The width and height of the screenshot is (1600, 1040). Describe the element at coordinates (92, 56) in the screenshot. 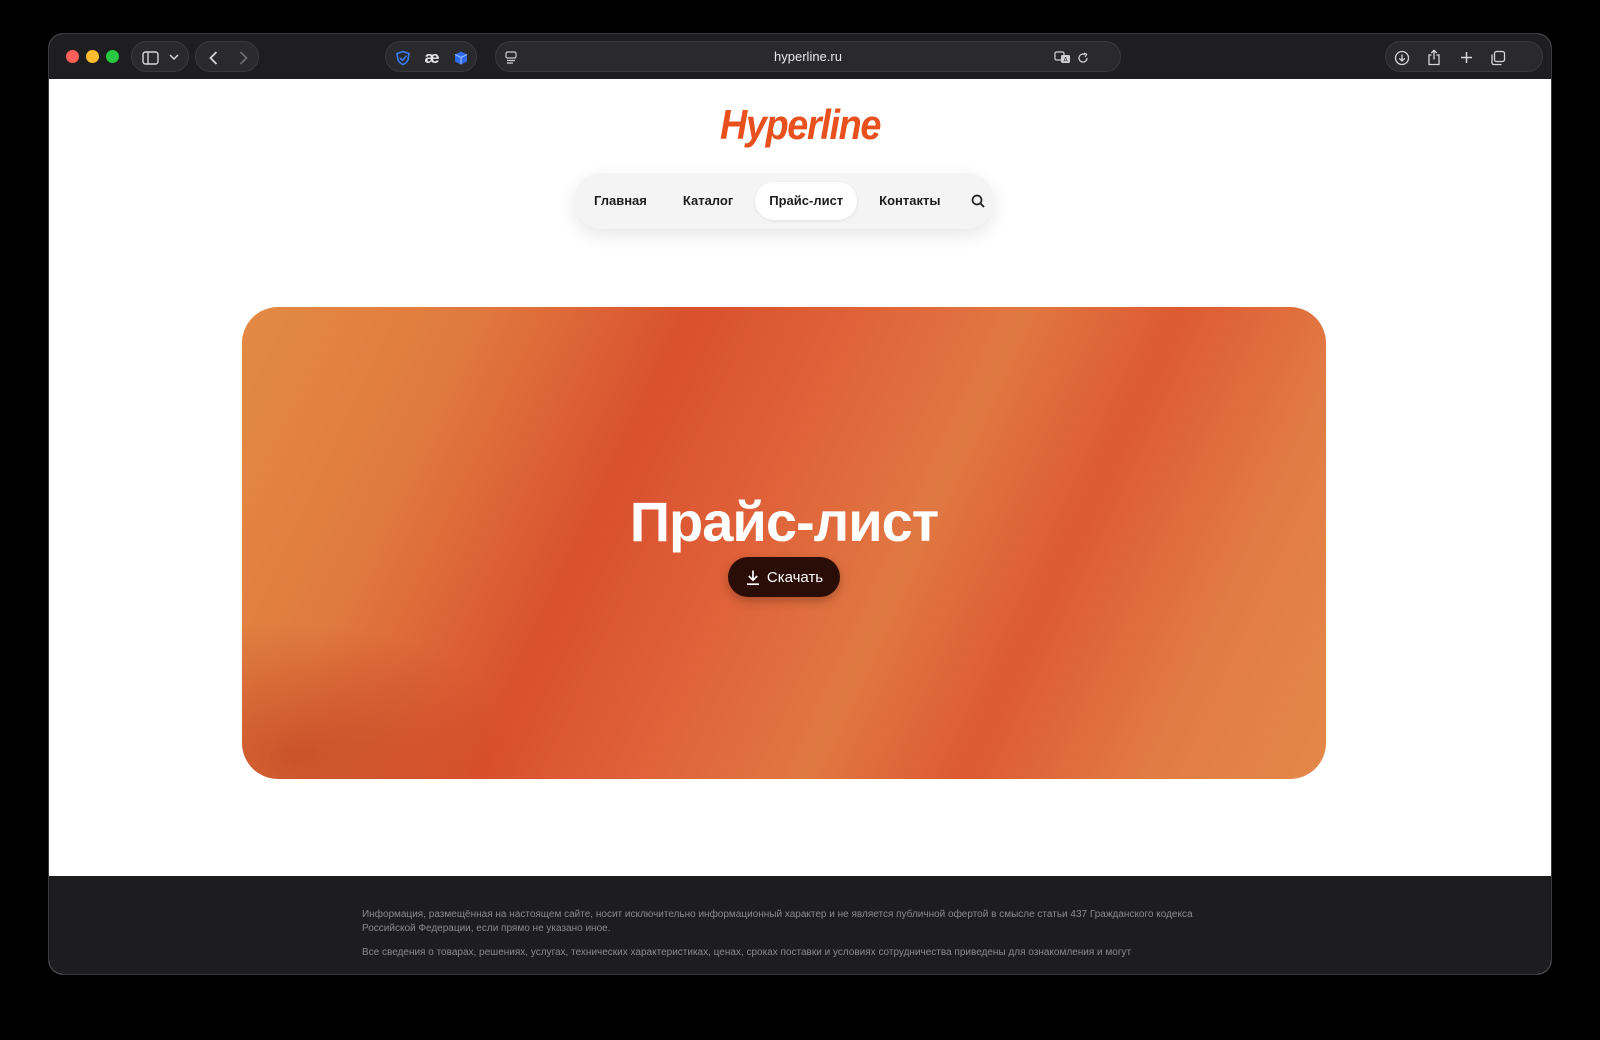

I see `minimize-window-button` at that location.